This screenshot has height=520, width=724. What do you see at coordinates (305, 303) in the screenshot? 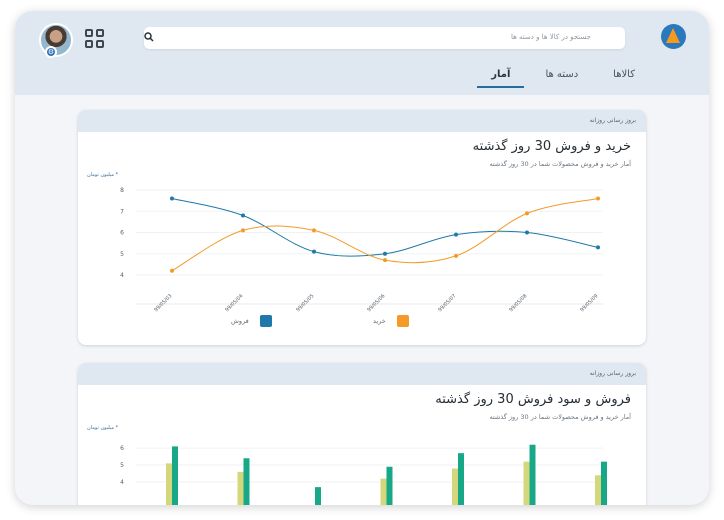
I see `x-tick-label: 99/05/05` at bounding box center [305, 303].